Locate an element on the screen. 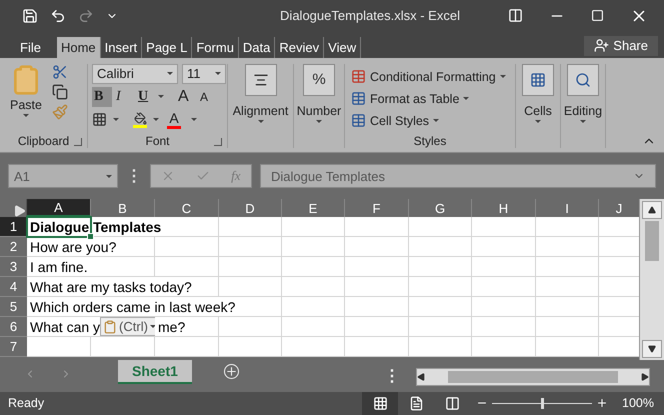 The height and width of the screenshot is (415, 664). grid-icon is located at coordinates (538, 80).